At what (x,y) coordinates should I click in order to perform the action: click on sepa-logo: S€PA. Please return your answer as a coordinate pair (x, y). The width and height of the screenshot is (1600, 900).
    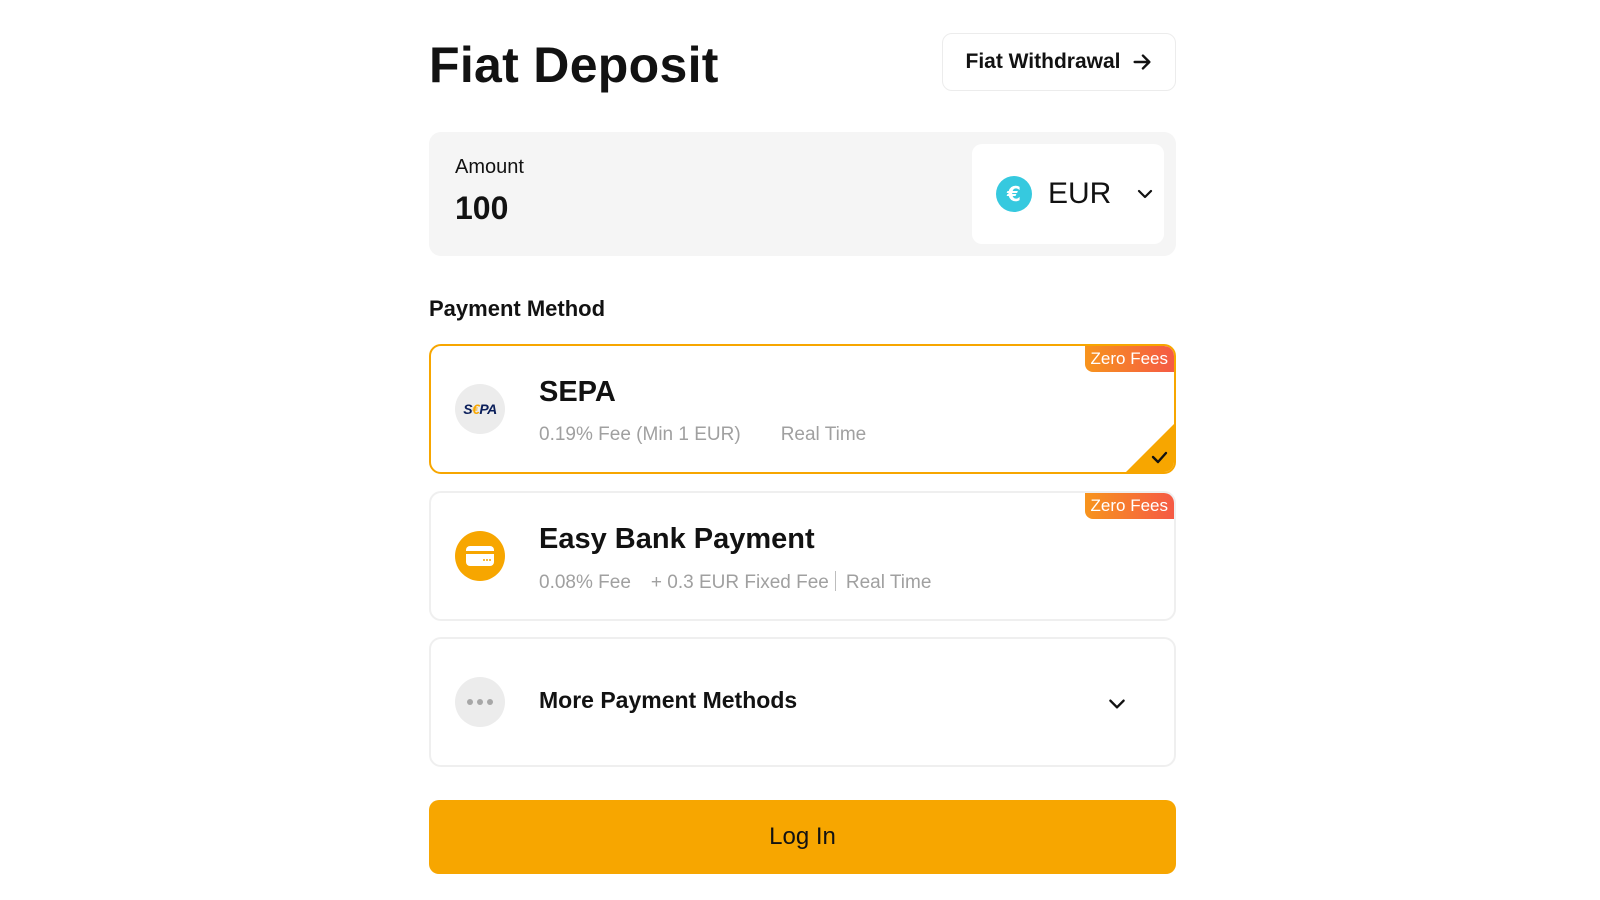
    Looking at the image, I should click on (480, 409).